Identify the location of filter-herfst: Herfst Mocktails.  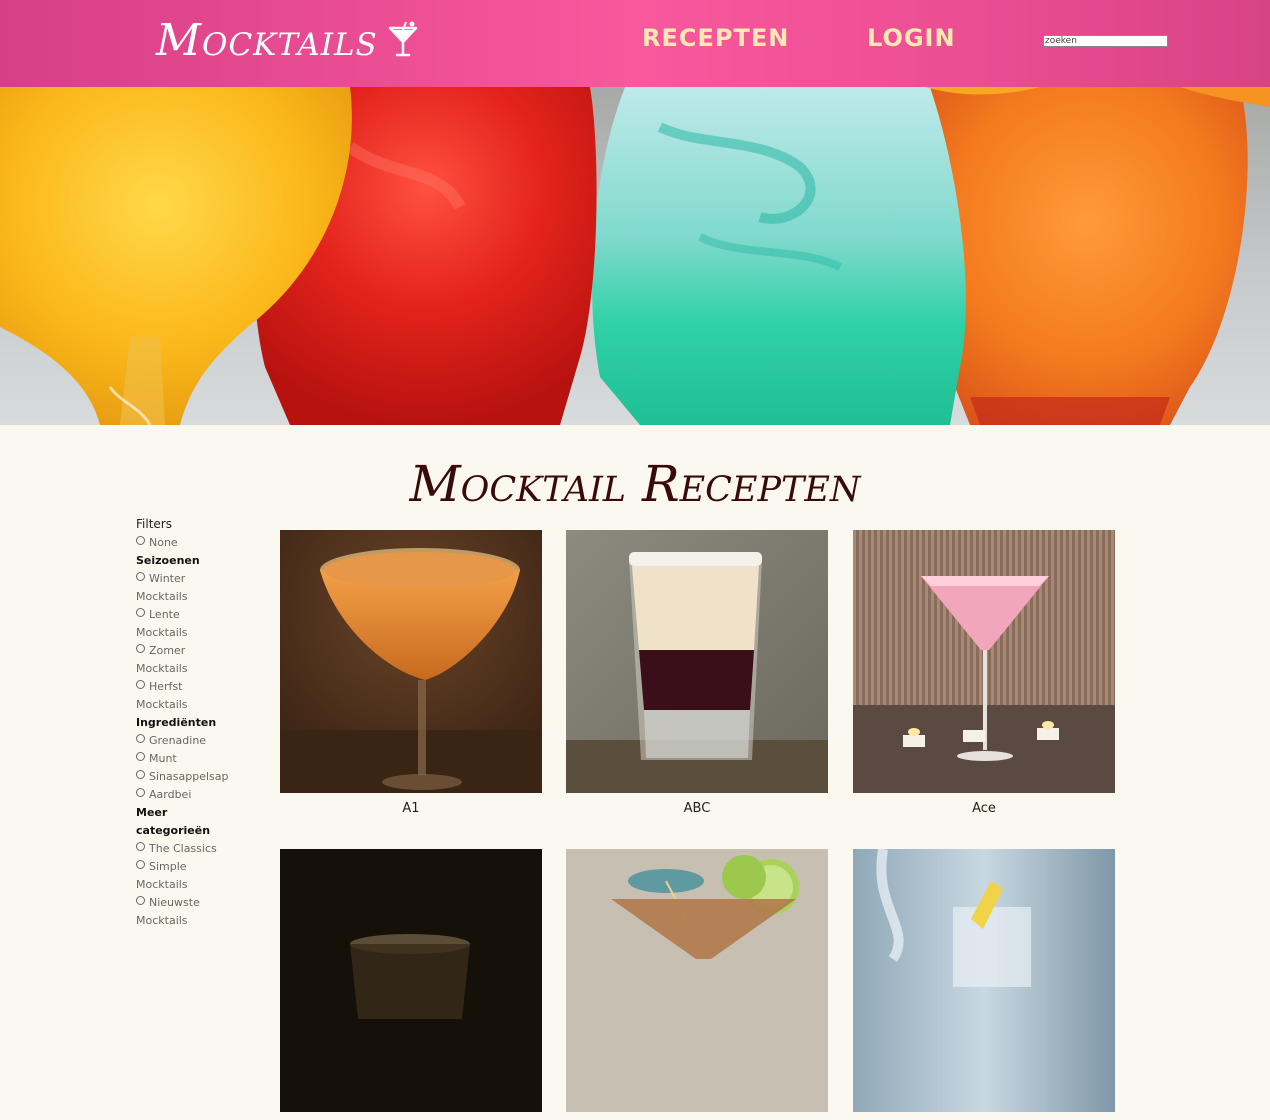
(183, 696).